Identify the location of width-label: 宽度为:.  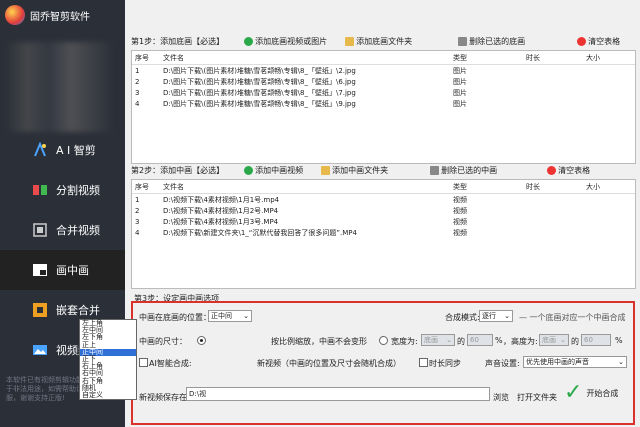
(404, 341).